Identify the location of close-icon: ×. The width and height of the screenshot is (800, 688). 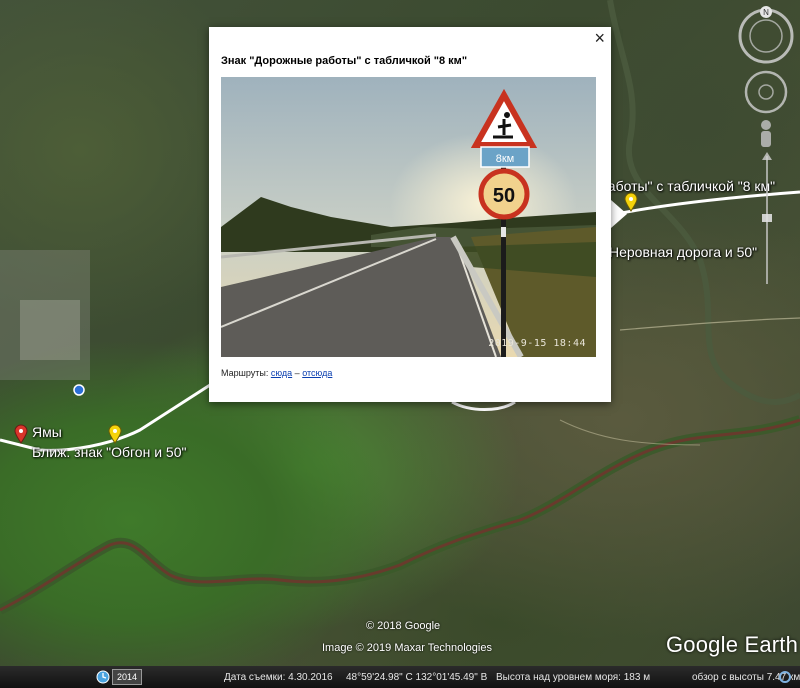
(599, 38).